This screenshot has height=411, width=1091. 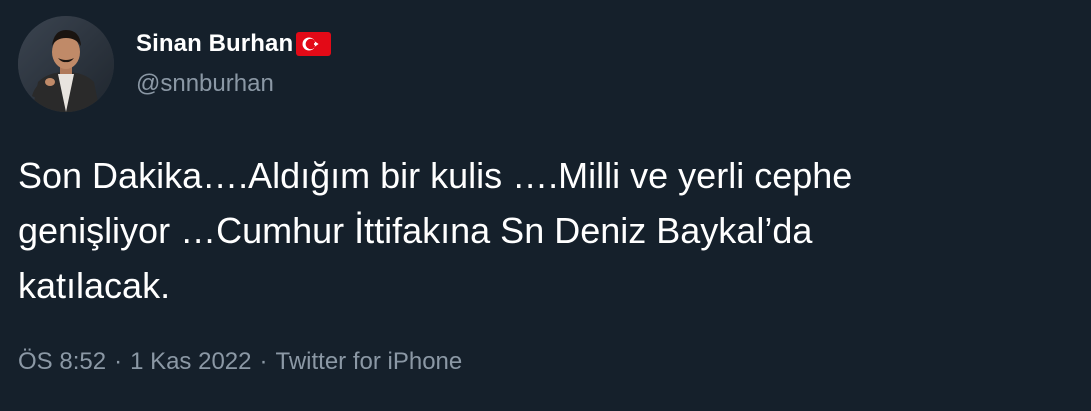 I want to click on avatar-photo, so click(x=66, y=64).